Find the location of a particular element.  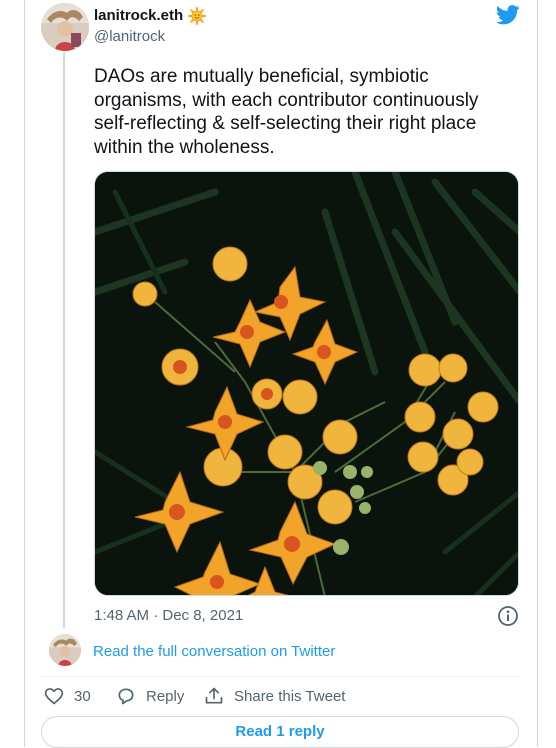

display-name: lanitrock.eth is located at coordinates (138, 15).